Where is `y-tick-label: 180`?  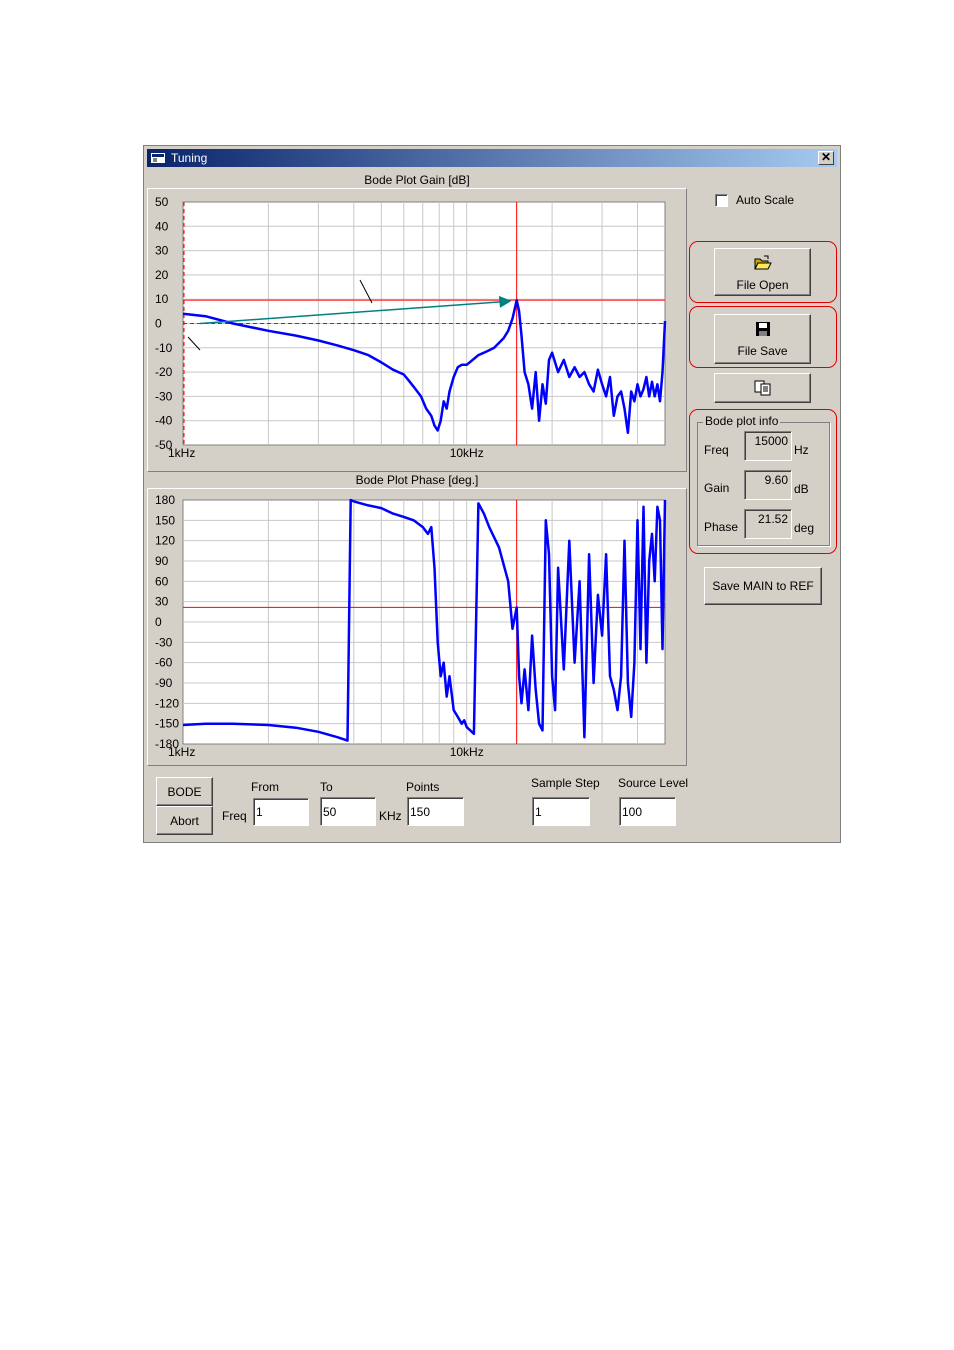 y-tick-label: 180 is located at coordinates (165, 500).